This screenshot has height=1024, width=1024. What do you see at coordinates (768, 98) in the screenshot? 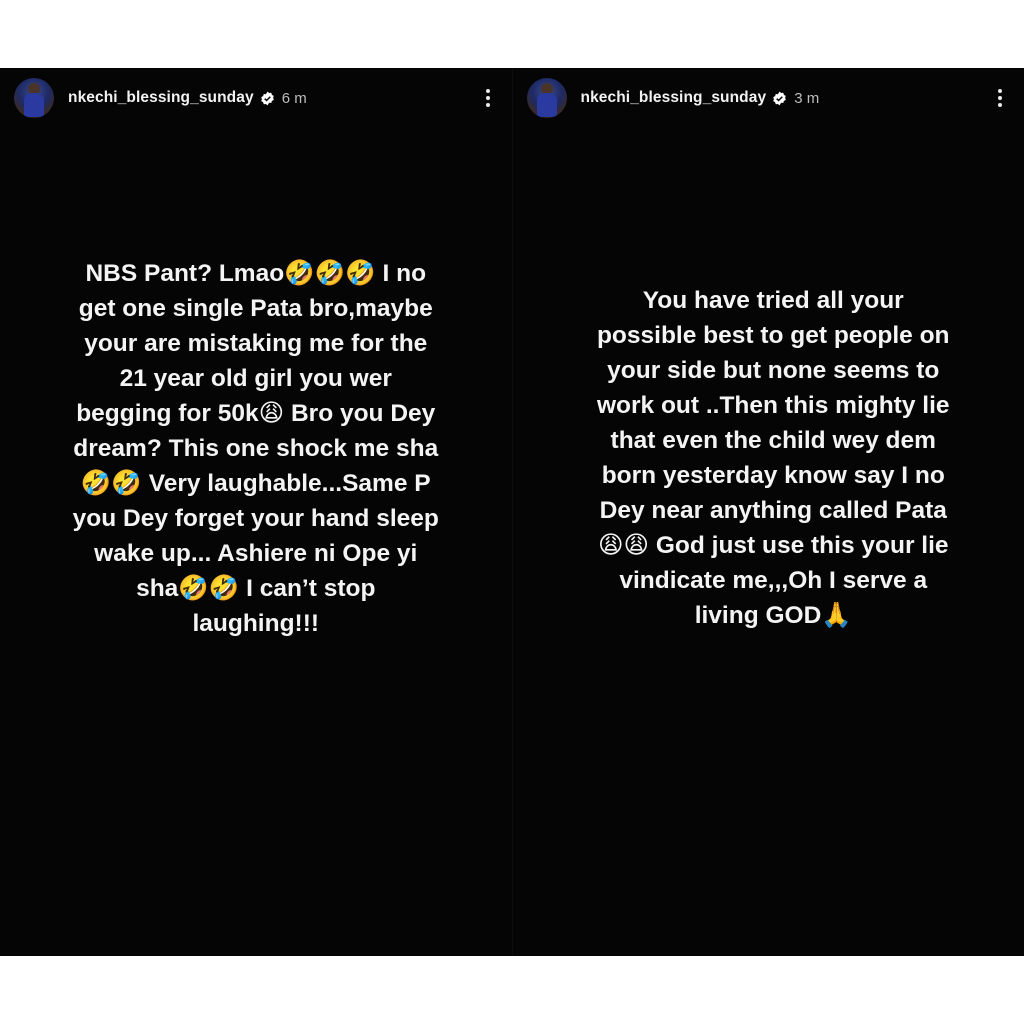
I see `story-header: nkechi_blessing_sunday 3 m` at bounding box center [768, 98].